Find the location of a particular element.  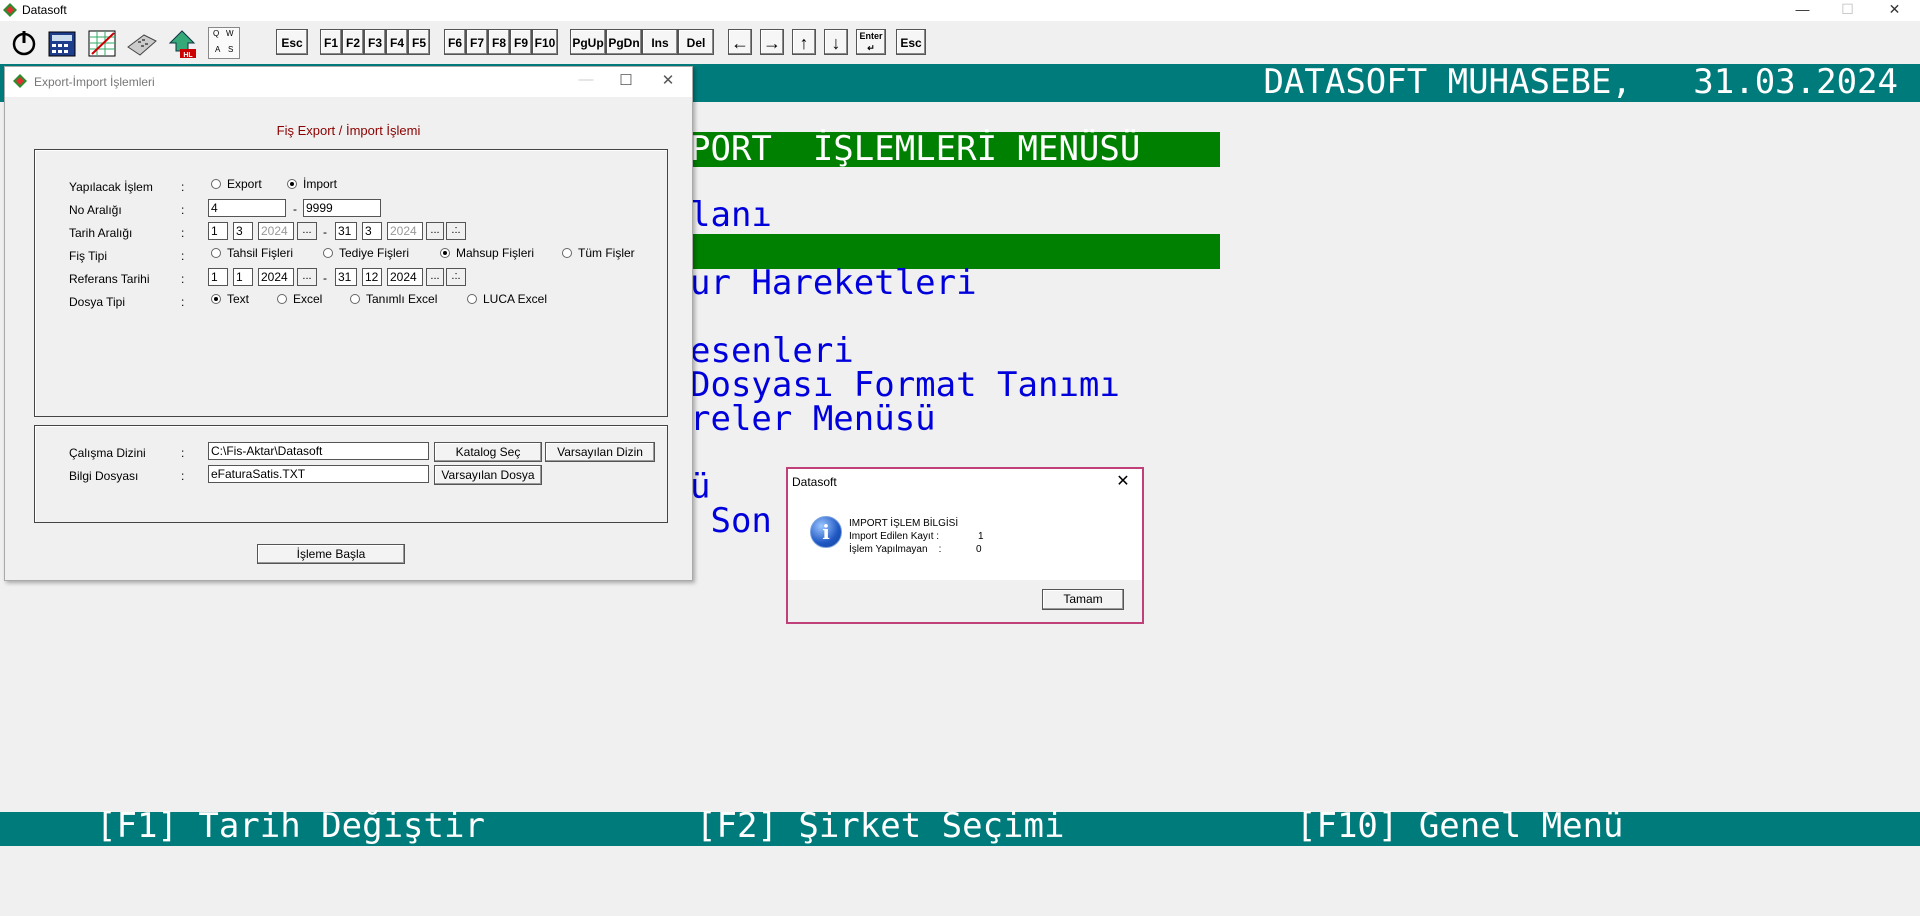

pgup-key-button: PgUp is located at coordinates (588, 42).